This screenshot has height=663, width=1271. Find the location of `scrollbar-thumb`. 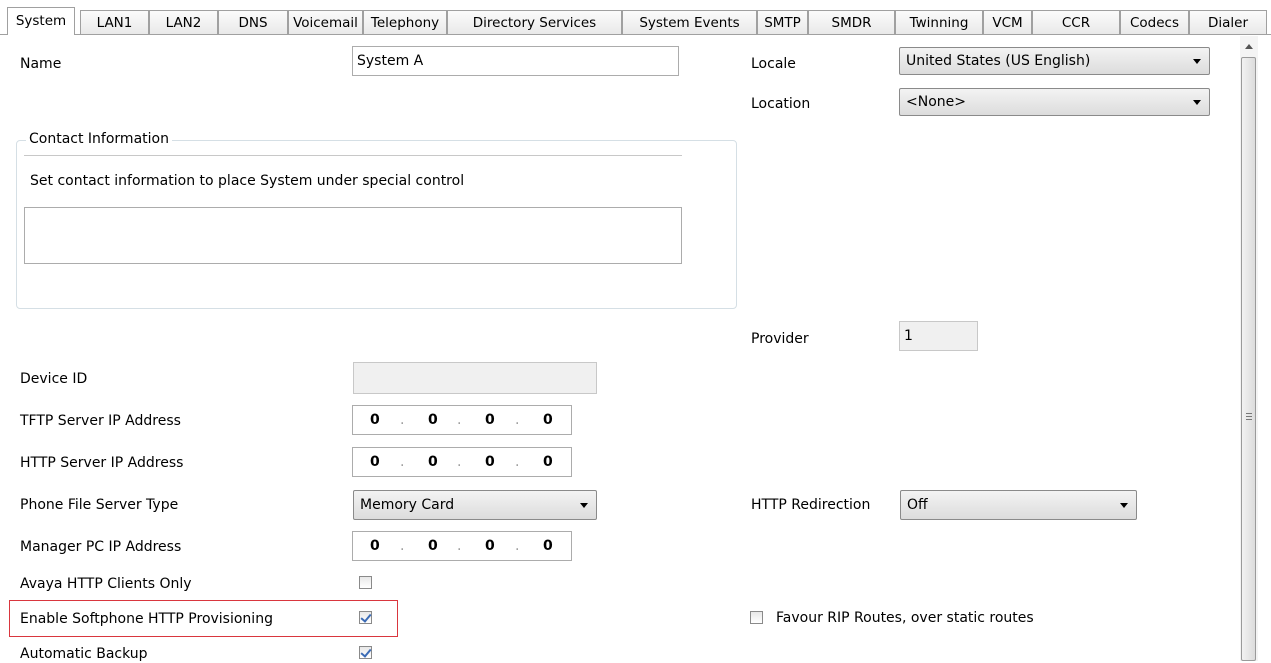

scrollbar-thumb is located at coordinates (1248, 359).